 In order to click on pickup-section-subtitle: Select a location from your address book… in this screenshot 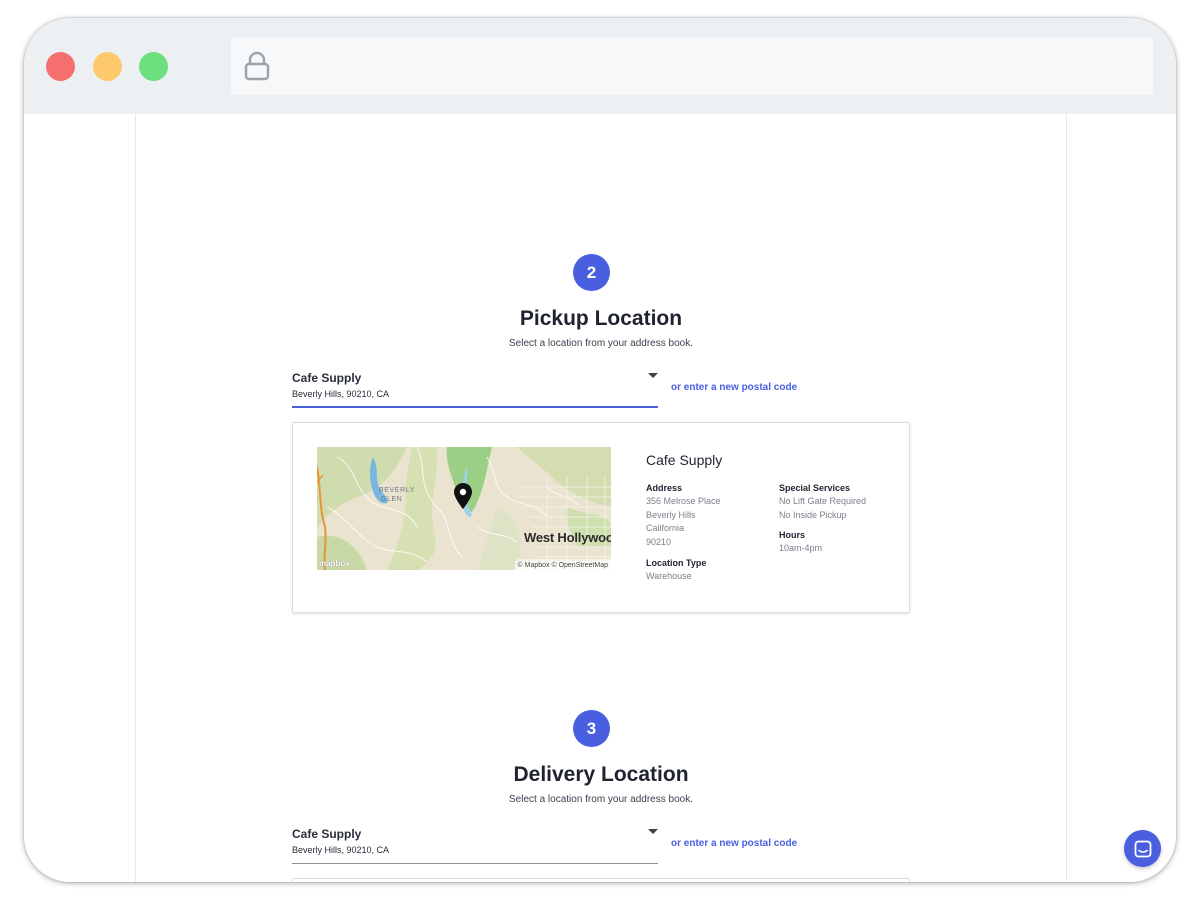, I will do `click(601, 343)`.